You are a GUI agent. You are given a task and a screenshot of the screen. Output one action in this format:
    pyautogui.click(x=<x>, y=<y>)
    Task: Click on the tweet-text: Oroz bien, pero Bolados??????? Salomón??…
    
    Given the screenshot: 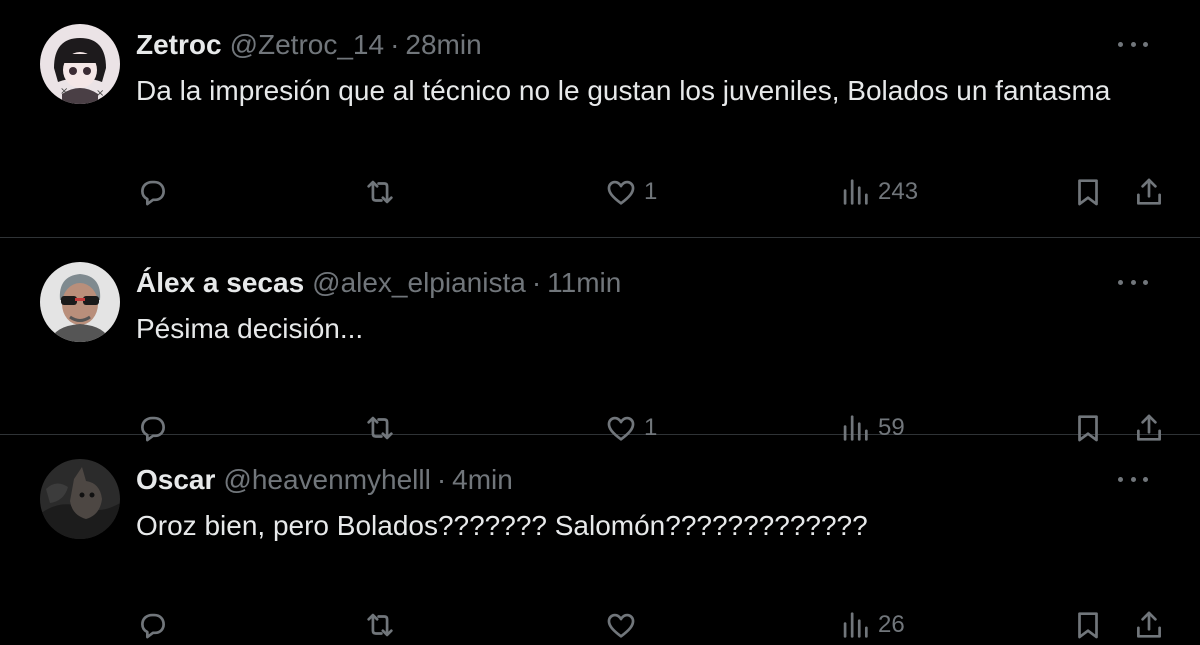 What is the action you would take?
    pyautogui.click(x=502, y=525)
    